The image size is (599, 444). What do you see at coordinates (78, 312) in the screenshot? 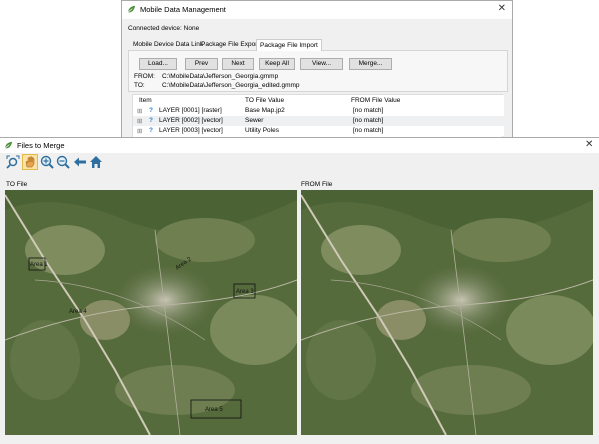
I see `map-label-area-4: Area 4` at bounding box center [78, 312].